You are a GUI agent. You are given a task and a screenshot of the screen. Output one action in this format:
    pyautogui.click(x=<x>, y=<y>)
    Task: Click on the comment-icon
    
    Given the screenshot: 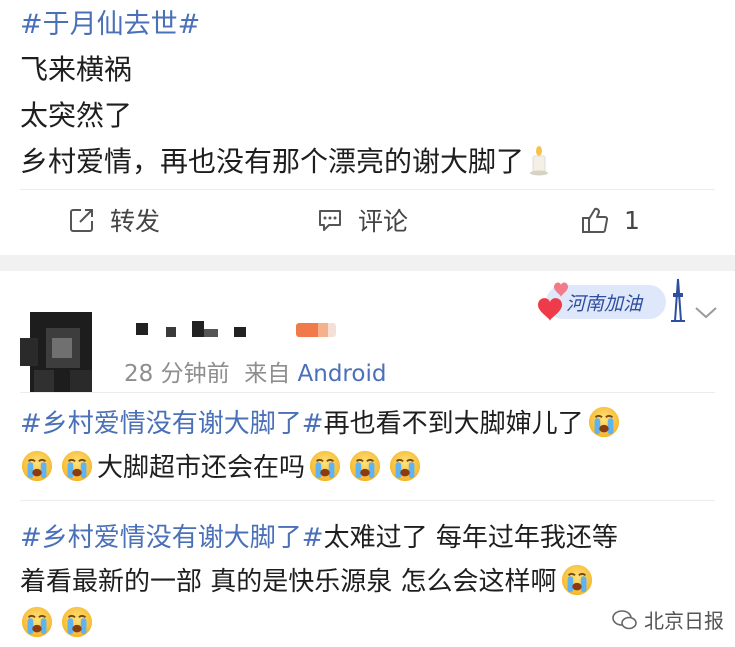 What is the action you would take?
    pyautogui.click(x=330, y=220)
    